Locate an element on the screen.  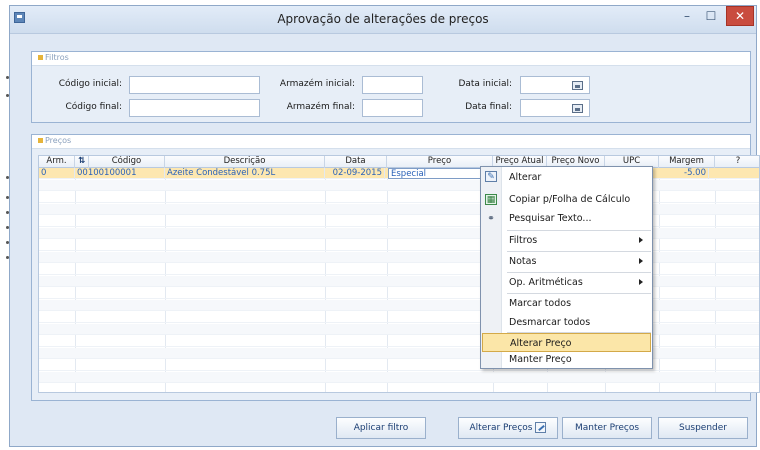
aplicar-filtro-label: Aplicar filtro is located at coordinates (381, 428).